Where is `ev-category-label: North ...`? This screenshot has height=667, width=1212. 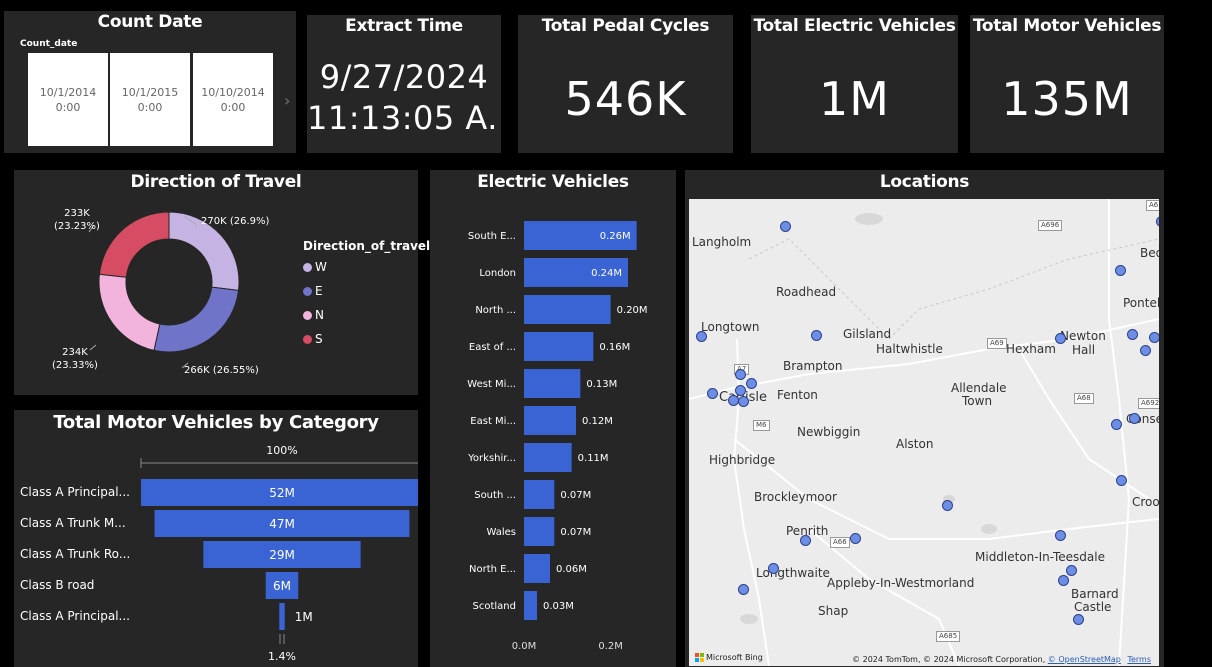
ev-category-label: North ... is located at coordinates (495, 310).